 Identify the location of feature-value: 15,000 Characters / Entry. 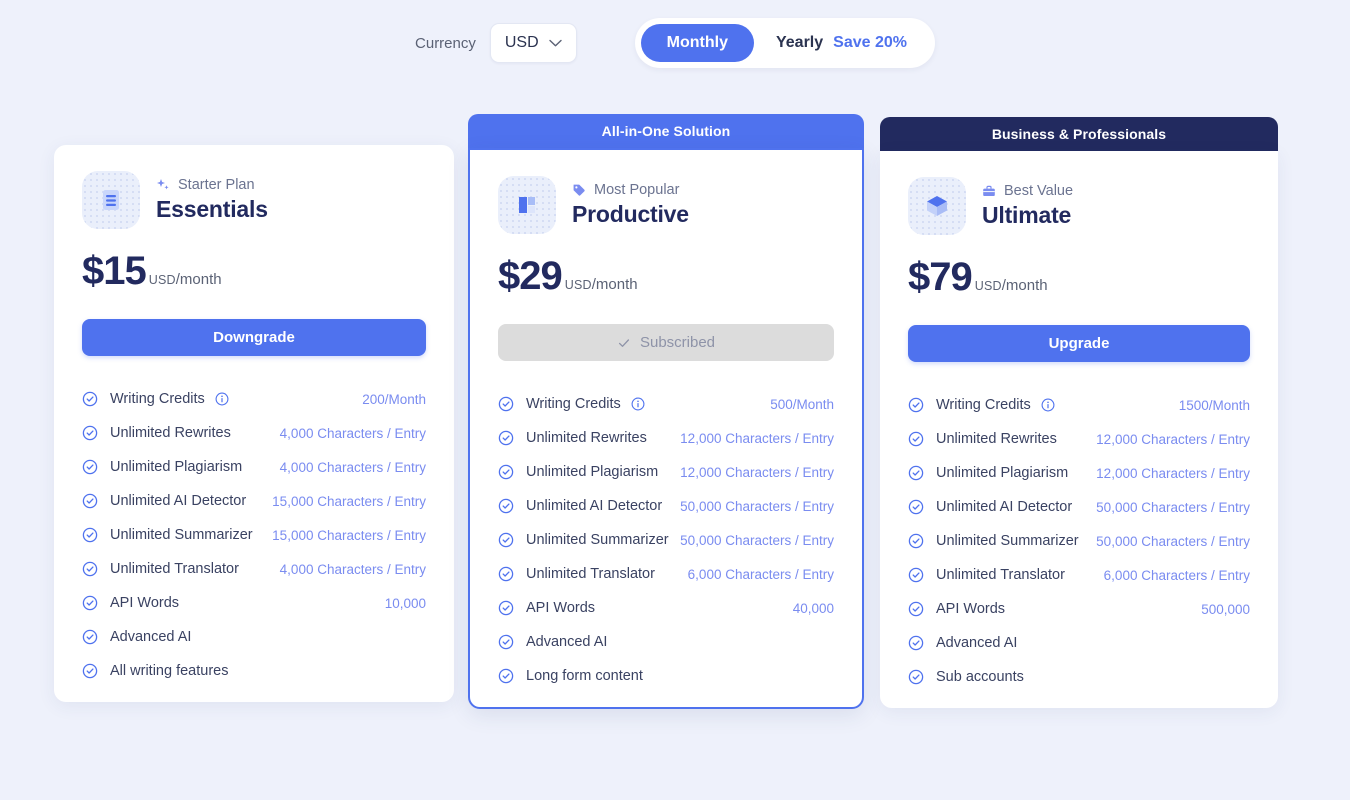
(349, 535).